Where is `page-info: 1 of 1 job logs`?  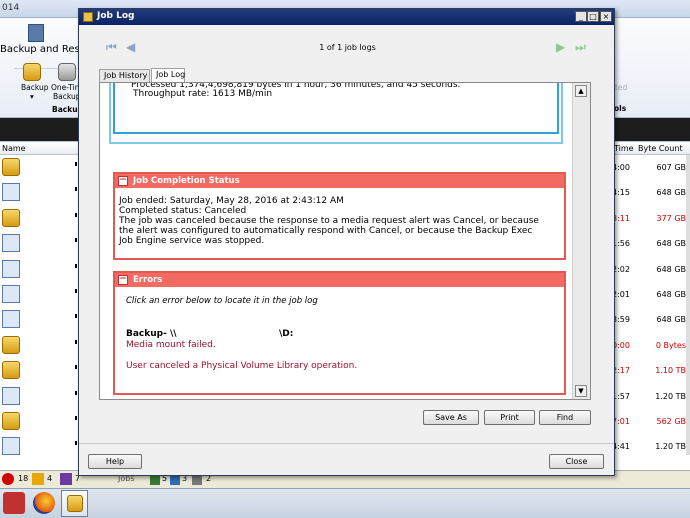 page-info: 1 of 1 job logs is located at coordinates (347, 47).